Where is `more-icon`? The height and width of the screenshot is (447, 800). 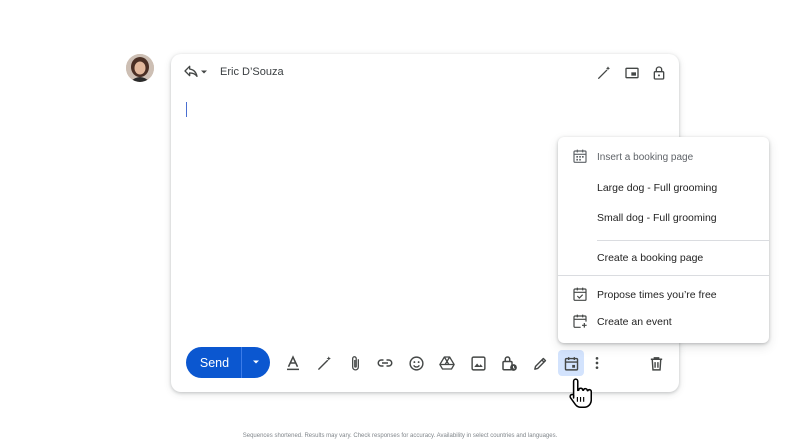
more-icon is located at coordinates (597, 363).